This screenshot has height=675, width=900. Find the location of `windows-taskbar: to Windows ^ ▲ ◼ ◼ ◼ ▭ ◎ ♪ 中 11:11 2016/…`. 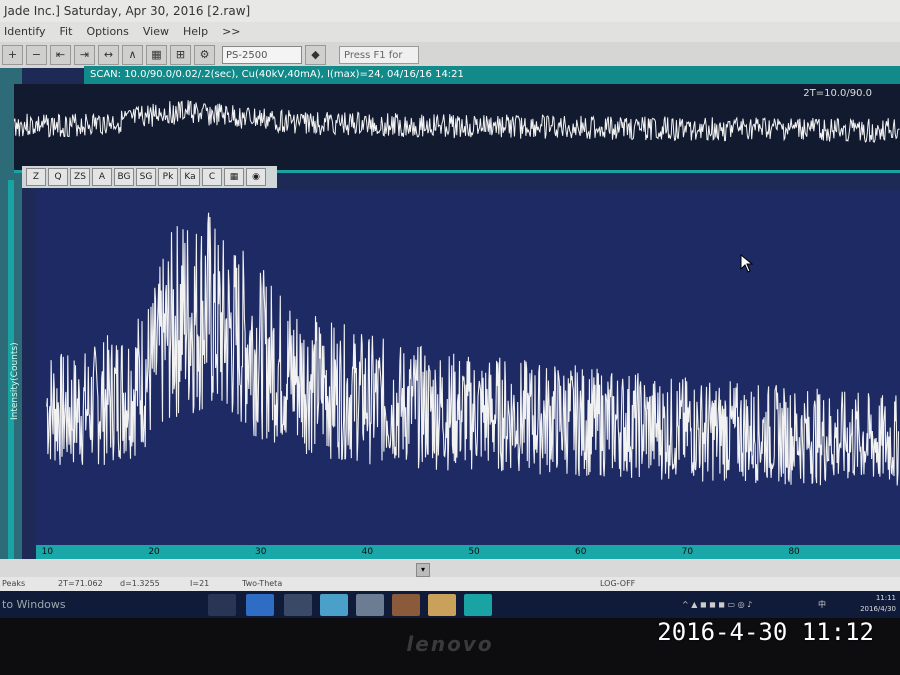

windows-taskbar: to Windows ^ ▲ ◼ ◼ ◼ ▭ ◎ ♪ 中 11:11 2016/… is located at coordinates (450, 604).